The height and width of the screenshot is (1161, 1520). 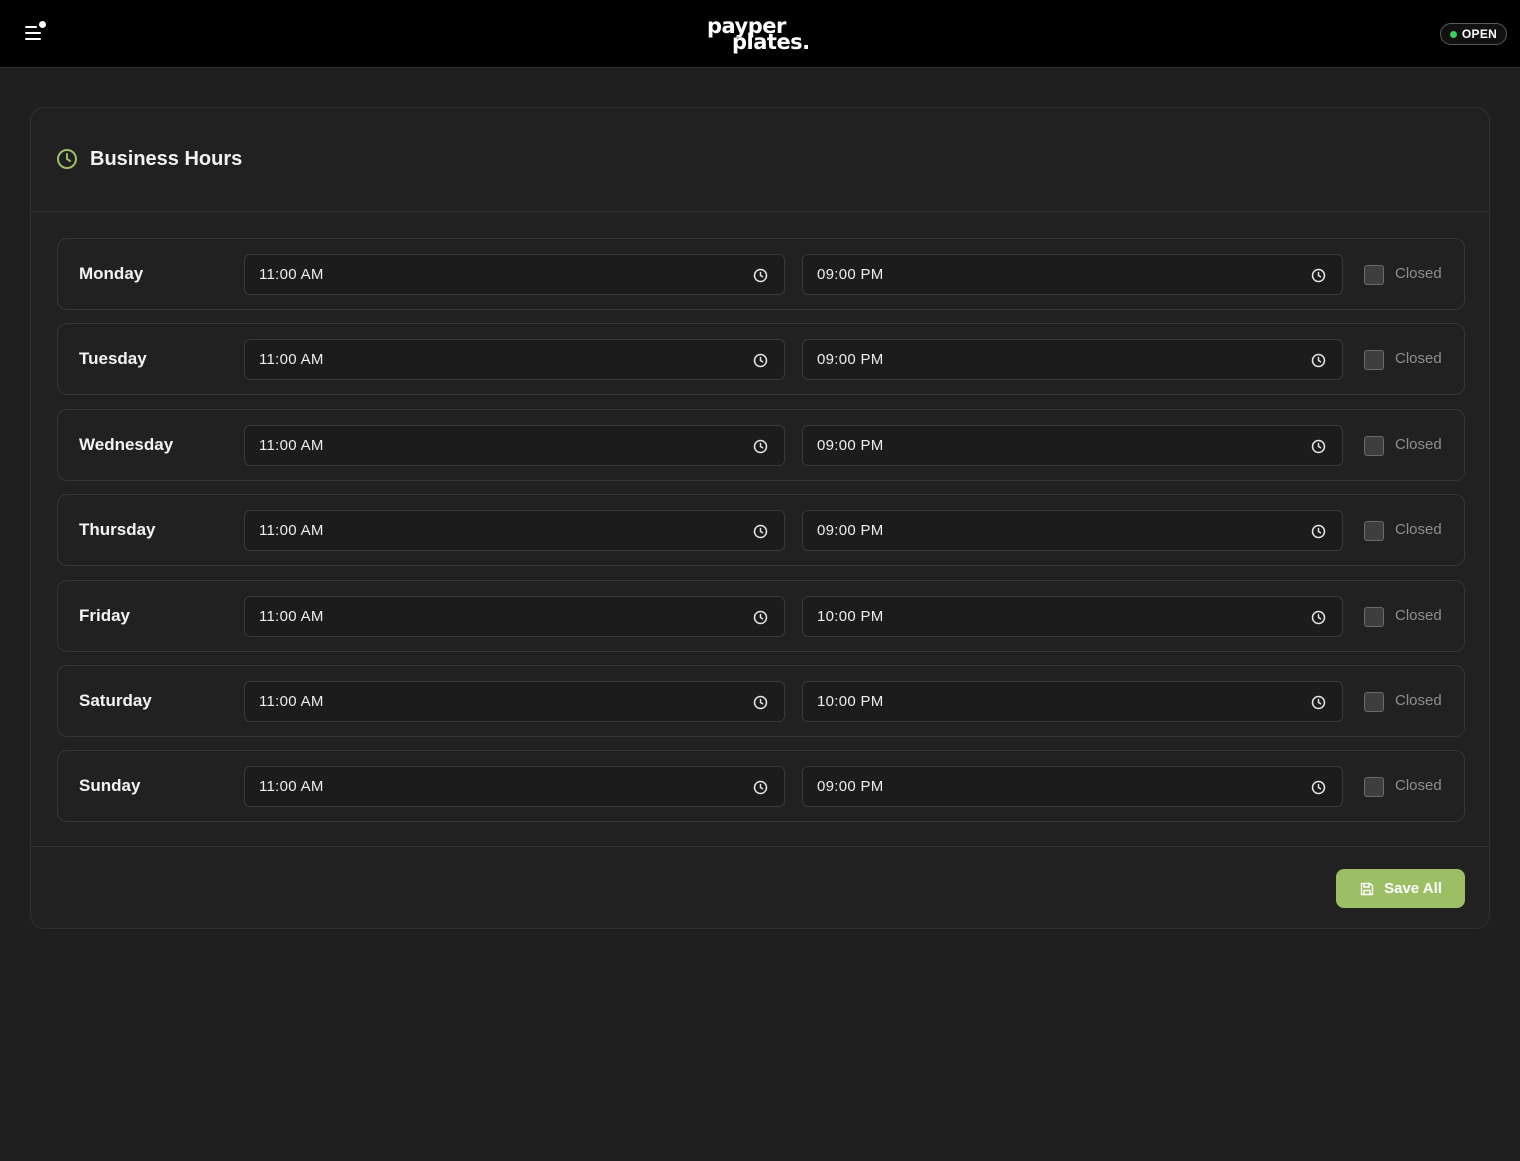 What do you see at coordinates (760, 888) in the screenshot?
I see `card-footer: Save All` at bounding box center [760, 888].